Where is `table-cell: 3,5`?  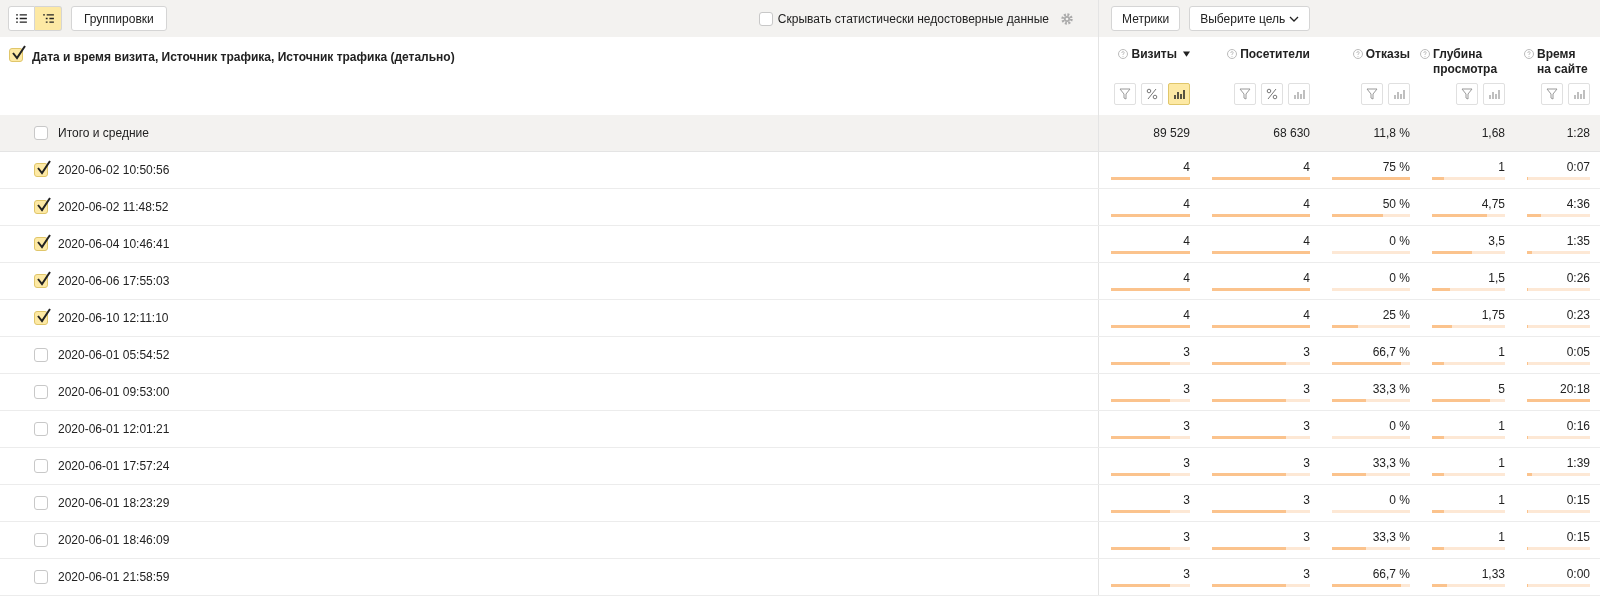 table-cell: 3,5 is located at coordinates (1496, 241).